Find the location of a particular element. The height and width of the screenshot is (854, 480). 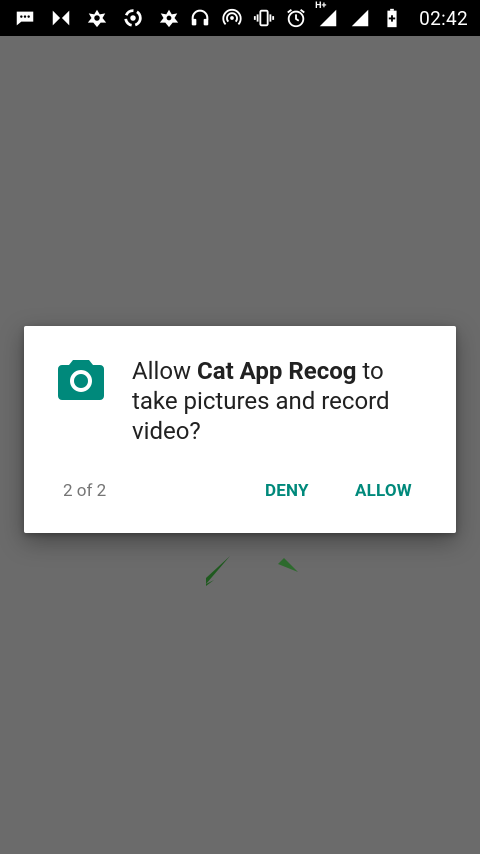

notification-icons is located at coordinates (90, 18).